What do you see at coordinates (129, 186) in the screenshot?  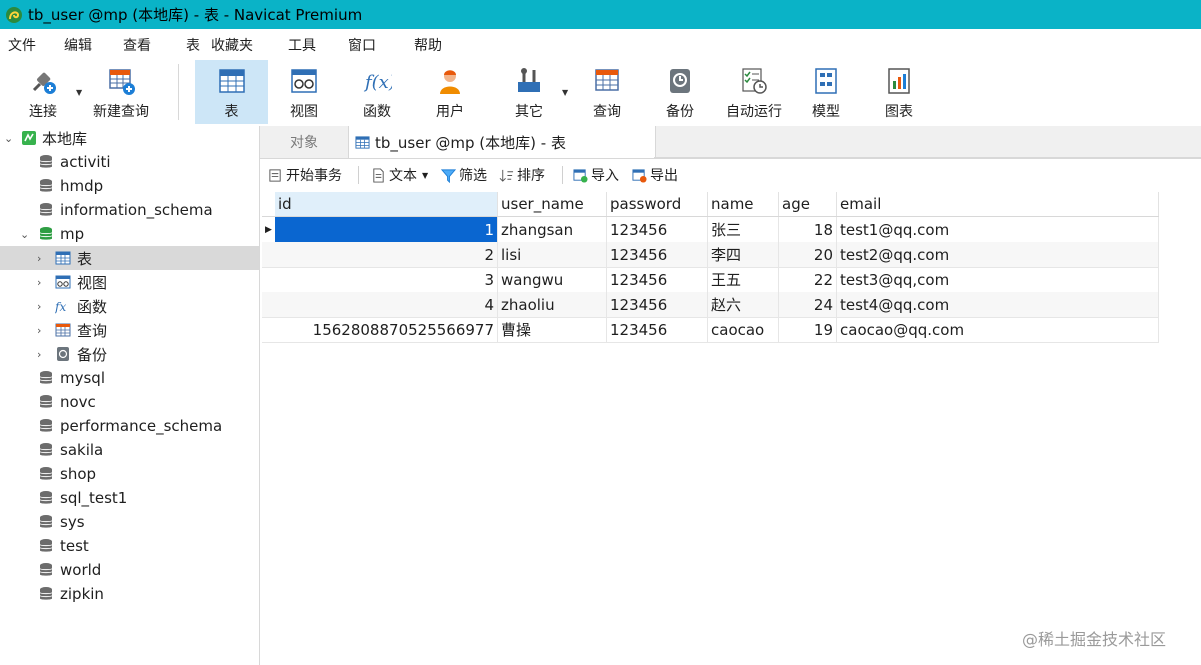 I see `database-node-hmdp: hmdp` at bounding box center [129, 186].